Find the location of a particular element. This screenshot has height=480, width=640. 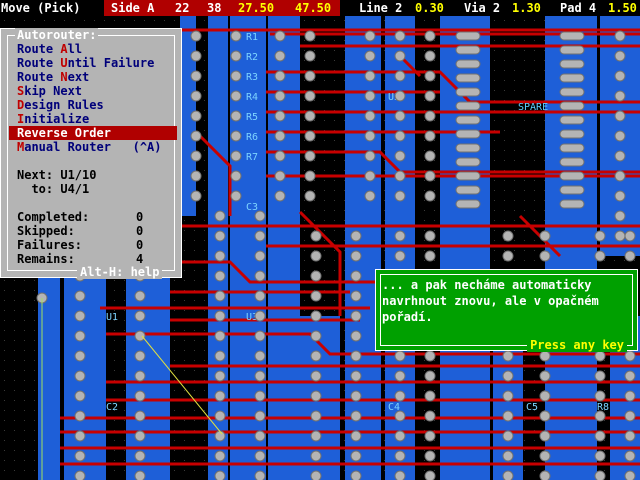

help-hint: Alt-H: help is located at coordinates (120, 272).